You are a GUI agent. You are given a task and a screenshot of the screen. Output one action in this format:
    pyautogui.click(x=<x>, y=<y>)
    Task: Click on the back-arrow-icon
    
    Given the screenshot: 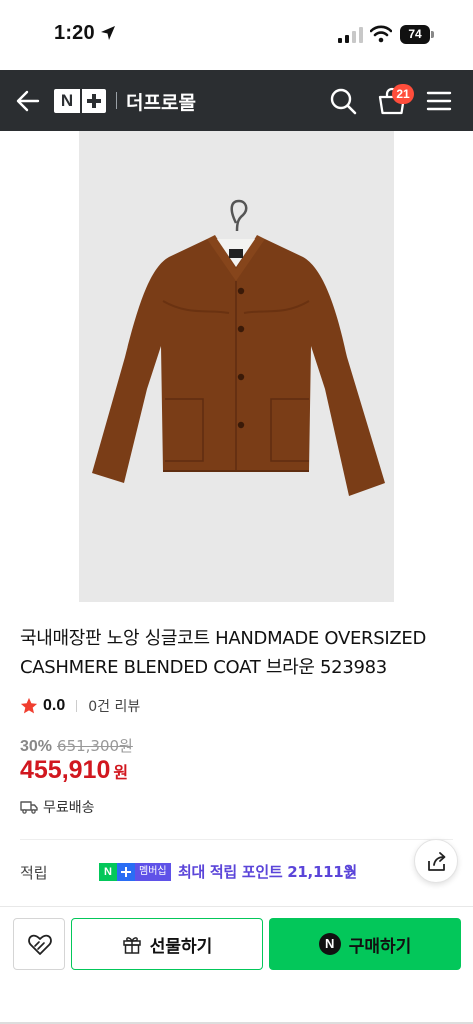 What is the action you would take?
    pyautogui.click(x=28, y=101)
    